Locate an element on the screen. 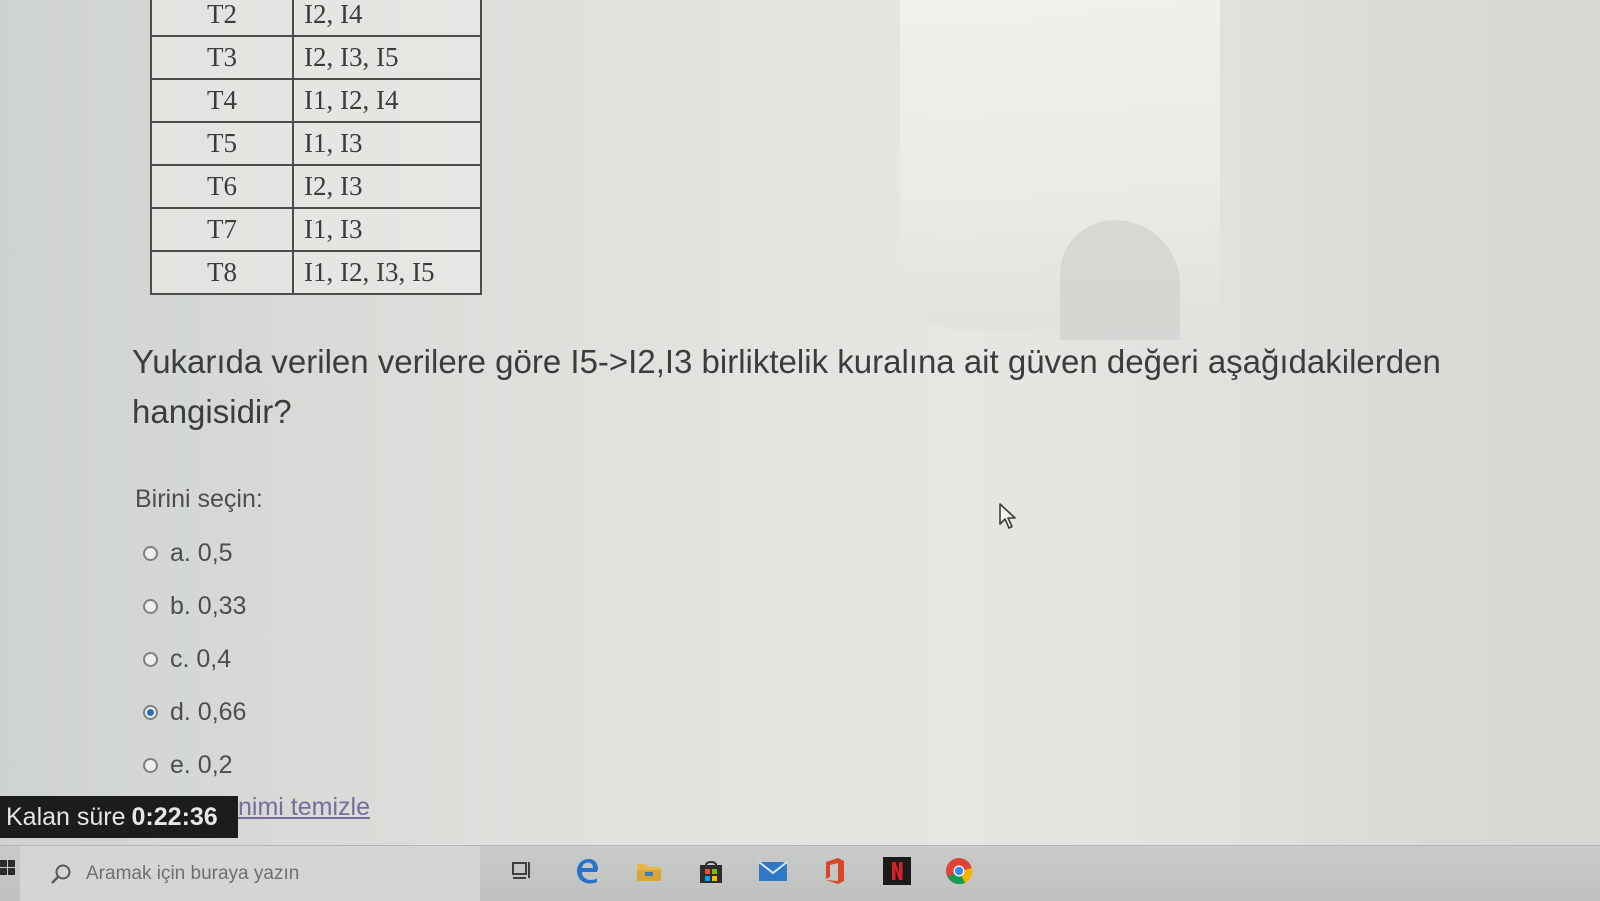 This screenshot has width=1600, height=901. timer-label: Kalan süre is located at coordinates (66, 816).